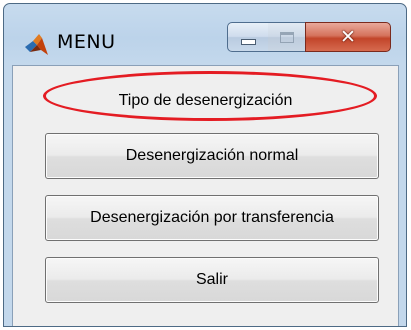  I want to click on salir-button: Salir, so click(212, 280).